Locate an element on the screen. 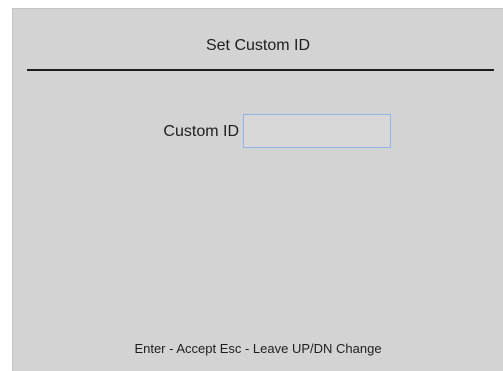 This screenshot has height=371, width=503. custom-id-field-row: Custom ID is located at coordinates (258, 132).